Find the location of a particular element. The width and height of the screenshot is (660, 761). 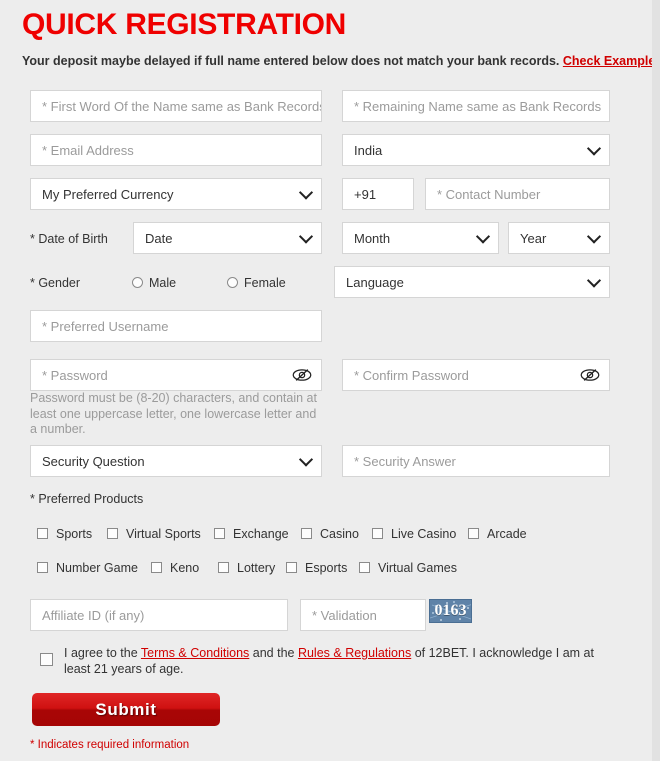

last-name-input: * Remaining Name same as Bank Records is located at coordinates (476, 106).